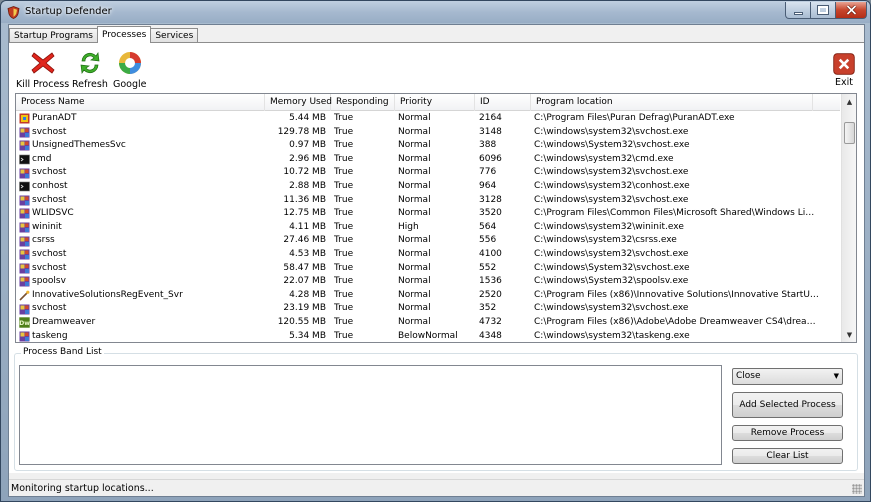 Image resolution: width=871 pixels, height=502 pixels. What do you see at coordinates (604, 158) in the screenshot?
I see `program-location-cell: C:\windows\system32\cmd.exe` at bounding box center [604, 158].